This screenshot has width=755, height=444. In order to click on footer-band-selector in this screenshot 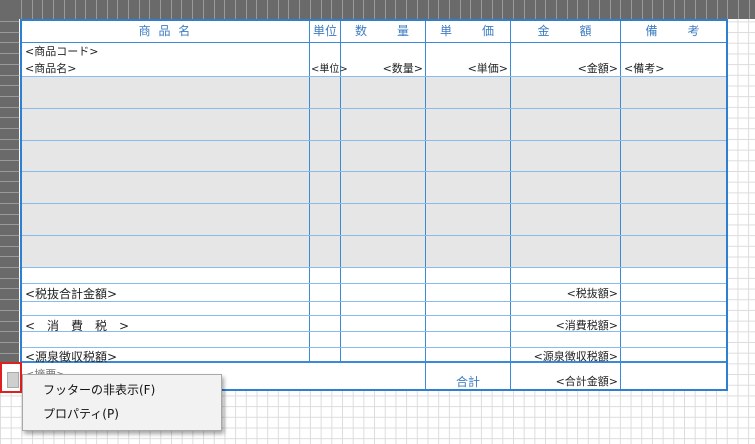, I will do `click(11, 377)`.